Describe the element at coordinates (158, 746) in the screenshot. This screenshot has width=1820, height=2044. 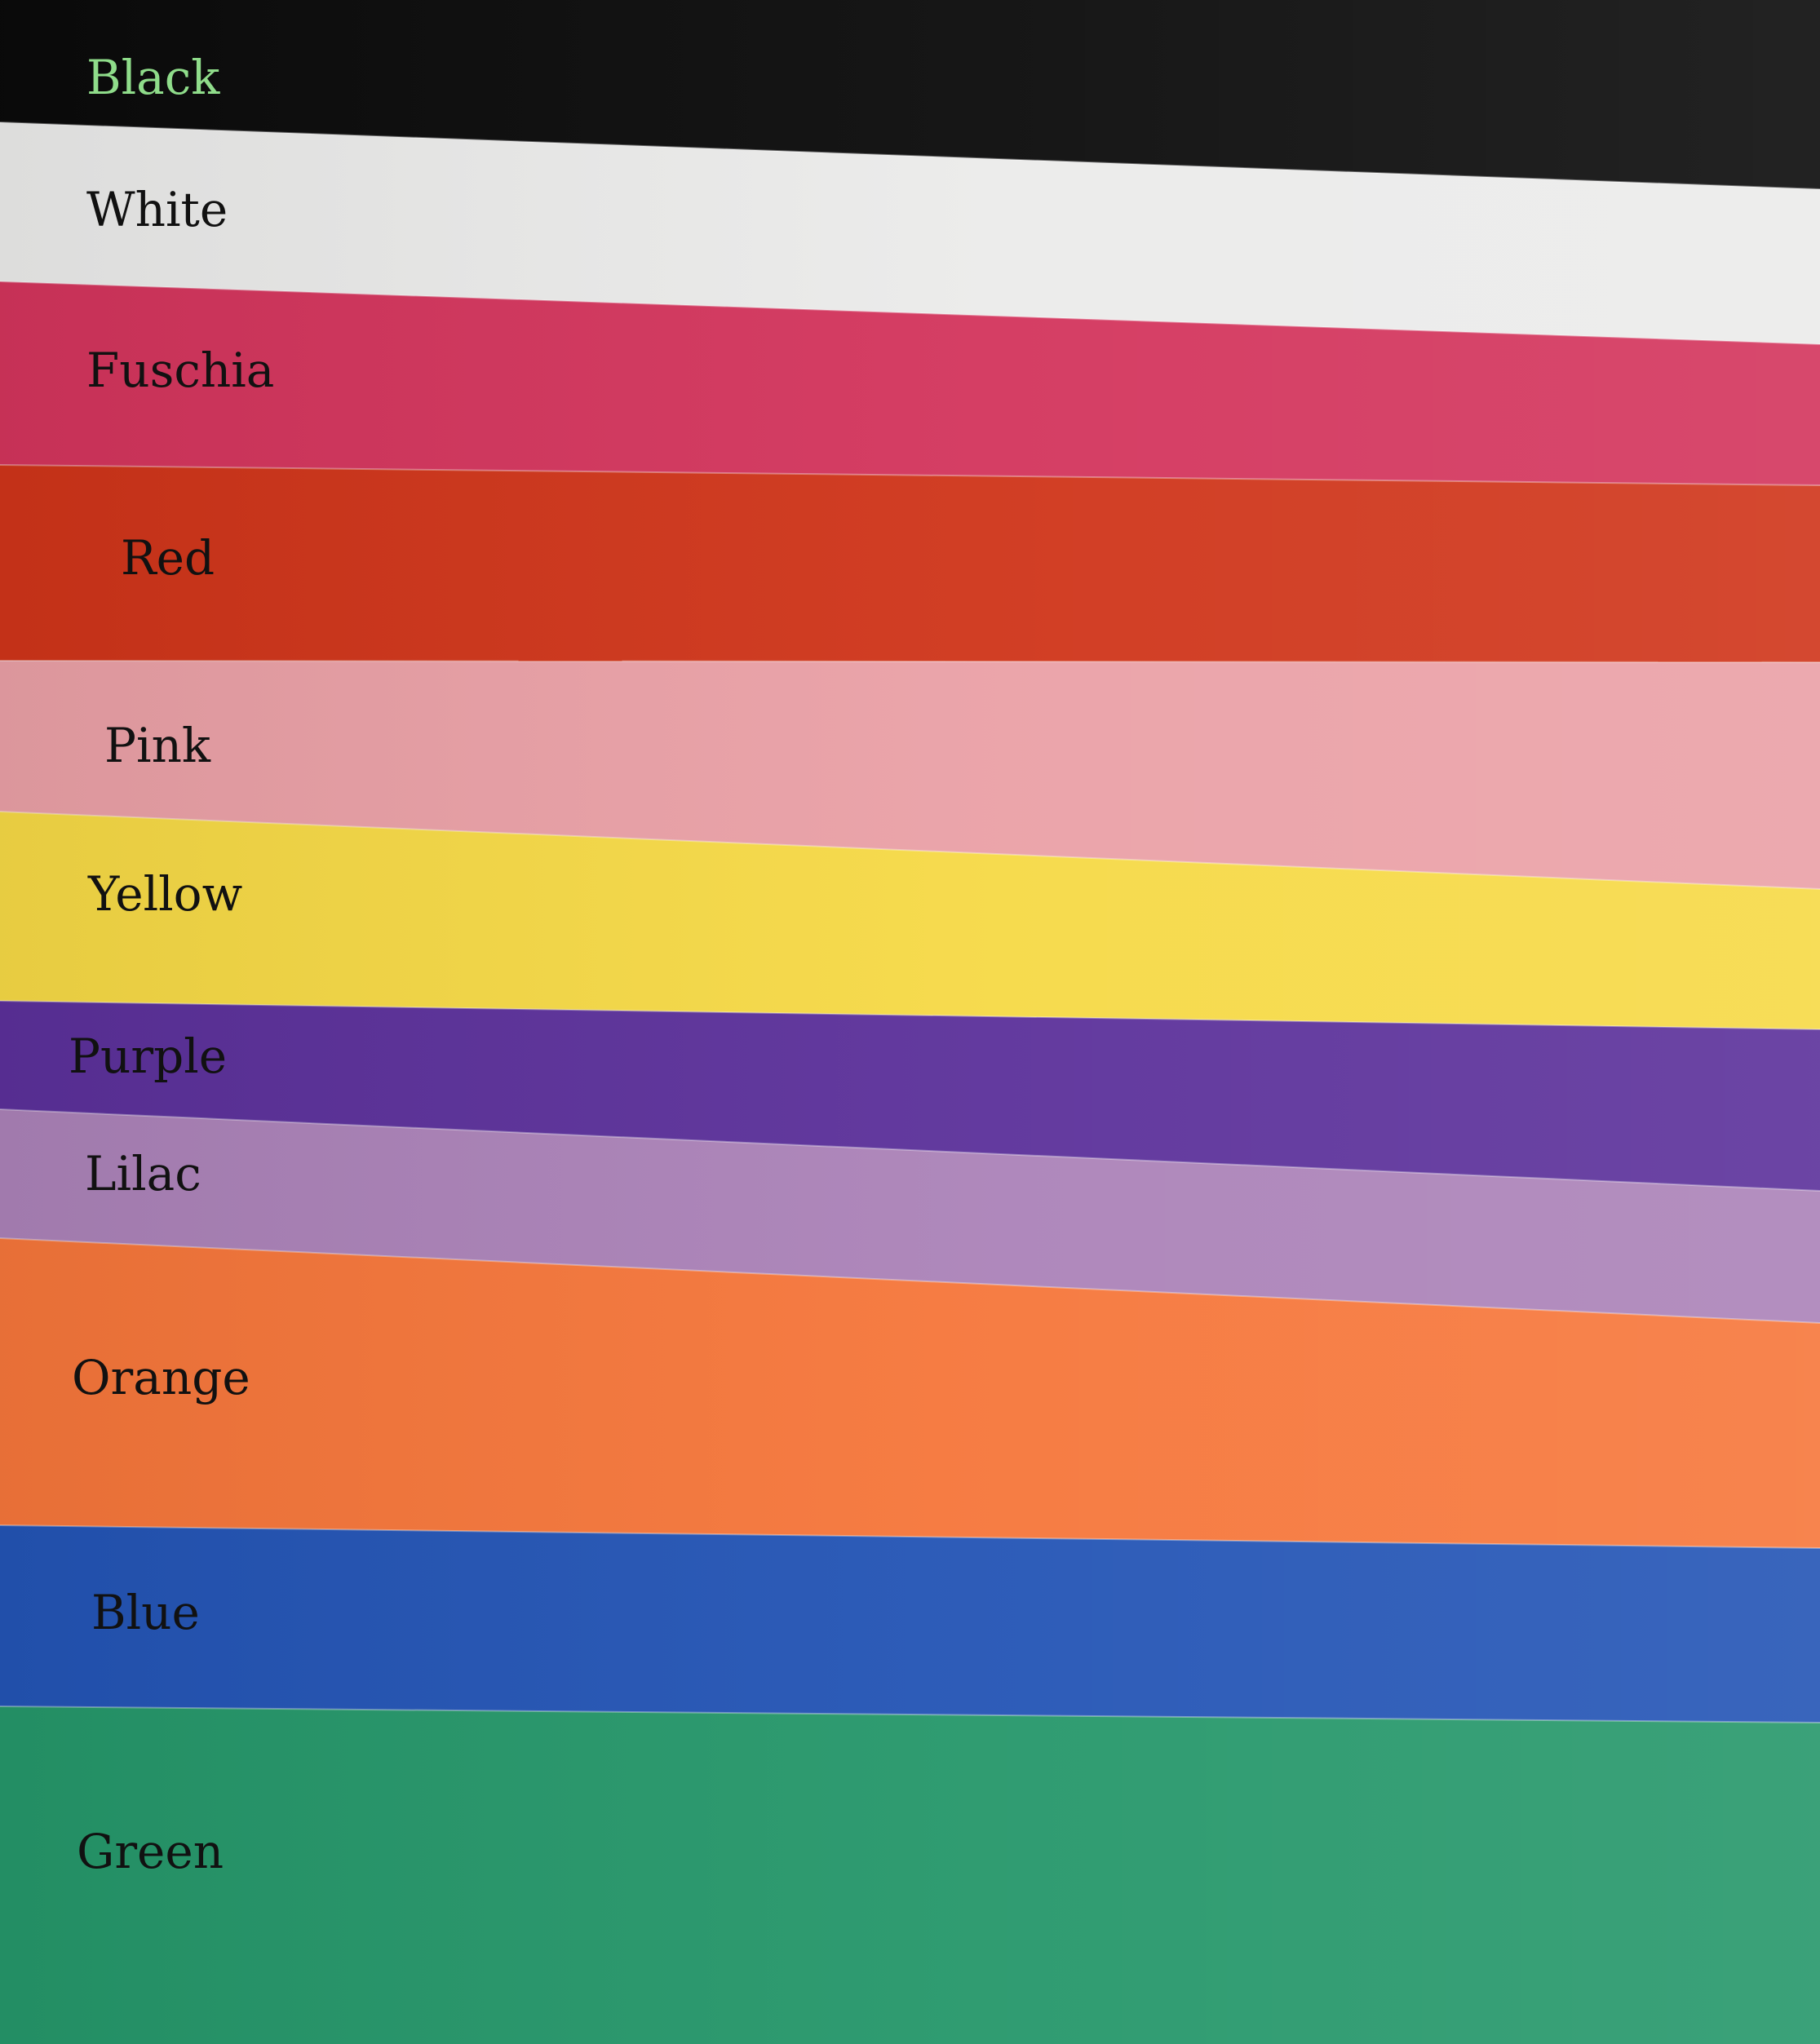
I see `label-pink: Pink` at that location.